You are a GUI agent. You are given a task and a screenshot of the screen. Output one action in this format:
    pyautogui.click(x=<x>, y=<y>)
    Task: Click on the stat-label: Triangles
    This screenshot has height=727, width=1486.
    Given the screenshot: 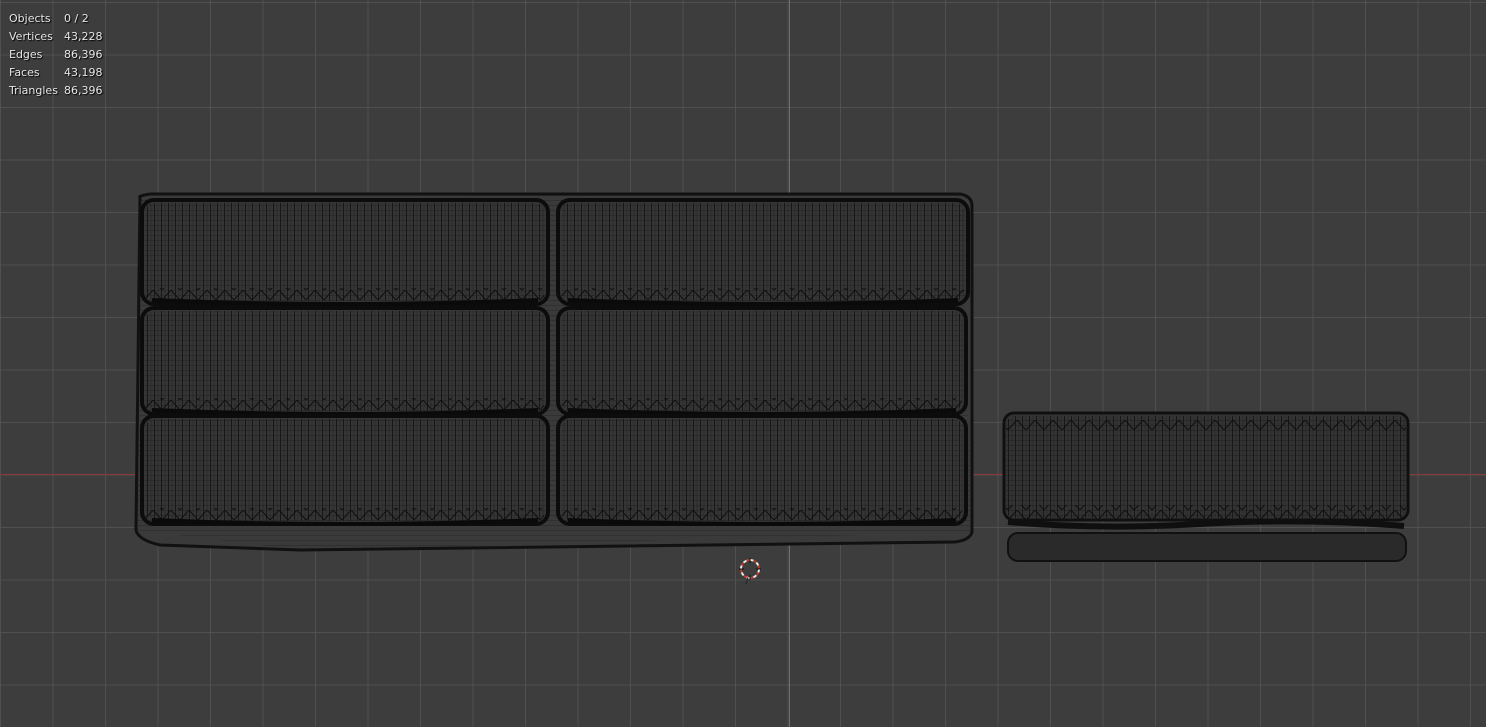 What is the action you would take?
    pyautogui.click(x=33, y=90)
    